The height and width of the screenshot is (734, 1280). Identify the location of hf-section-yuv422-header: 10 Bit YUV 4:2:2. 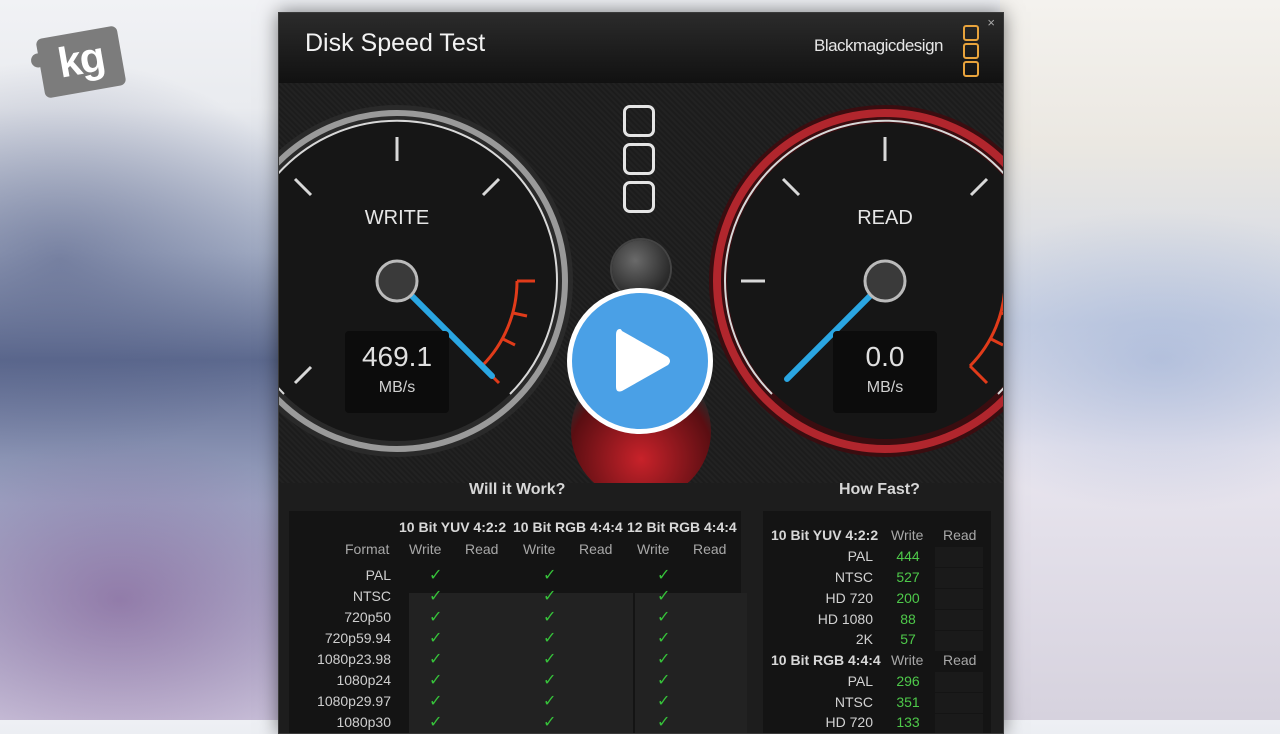
(825, 535).